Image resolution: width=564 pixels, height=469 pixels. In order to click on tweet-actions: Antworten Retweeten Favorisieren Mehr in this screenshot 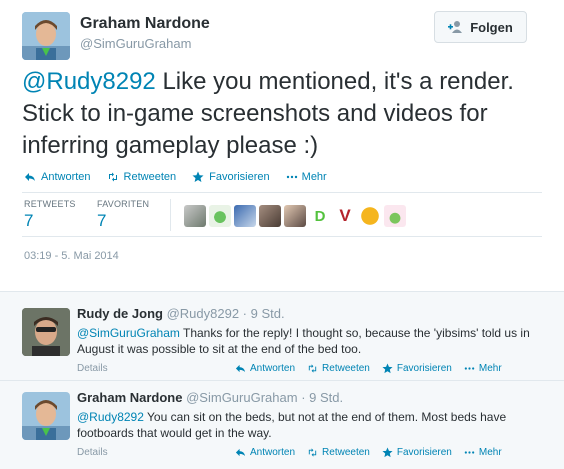, I will do `click(183, 177)`.